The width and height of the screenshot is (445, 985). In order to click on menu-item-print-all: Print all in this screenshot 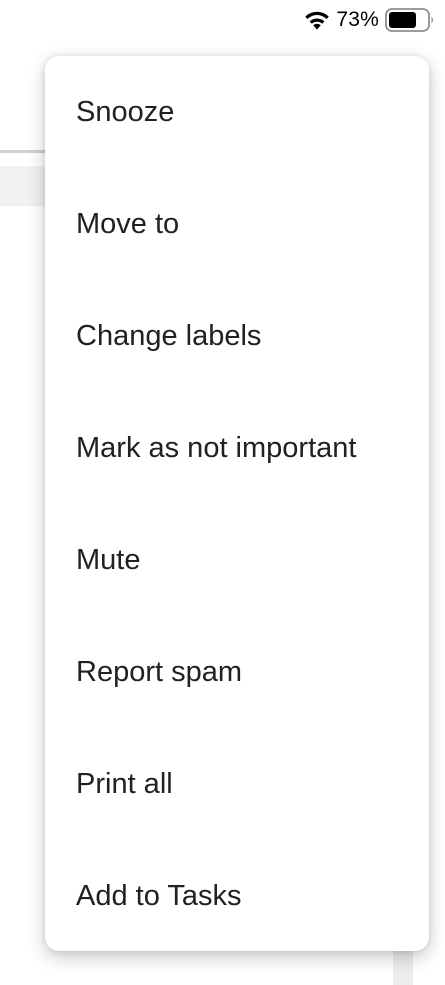, I will do `click(237, 784)`.